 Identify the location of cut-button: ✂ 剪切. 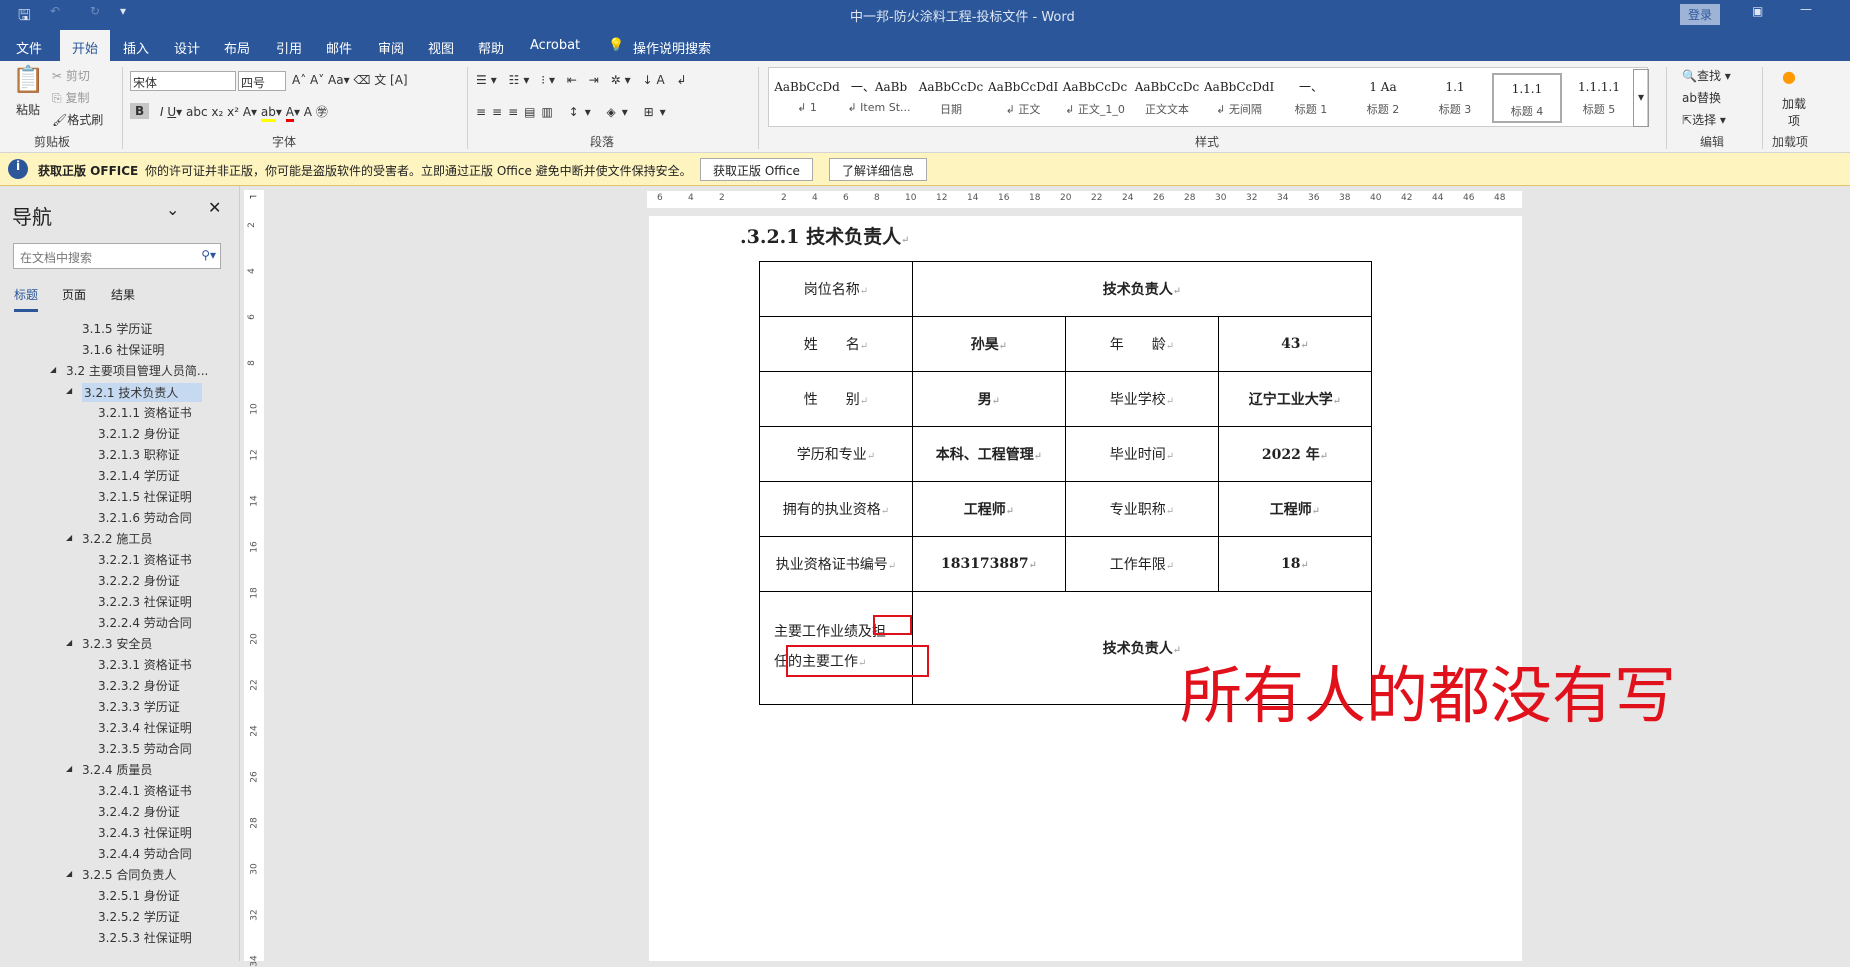
(71, 75).